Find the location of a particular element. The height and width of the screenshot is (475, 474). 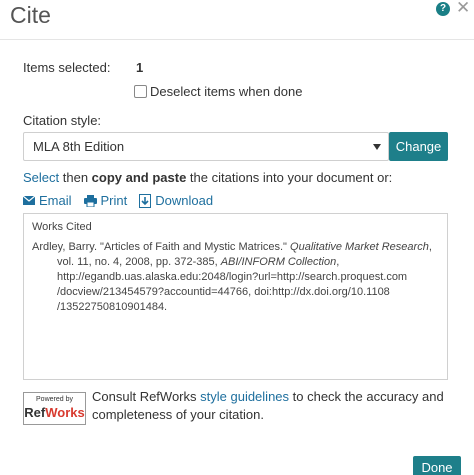

download-action: Download is located at coordinates (176, 200).